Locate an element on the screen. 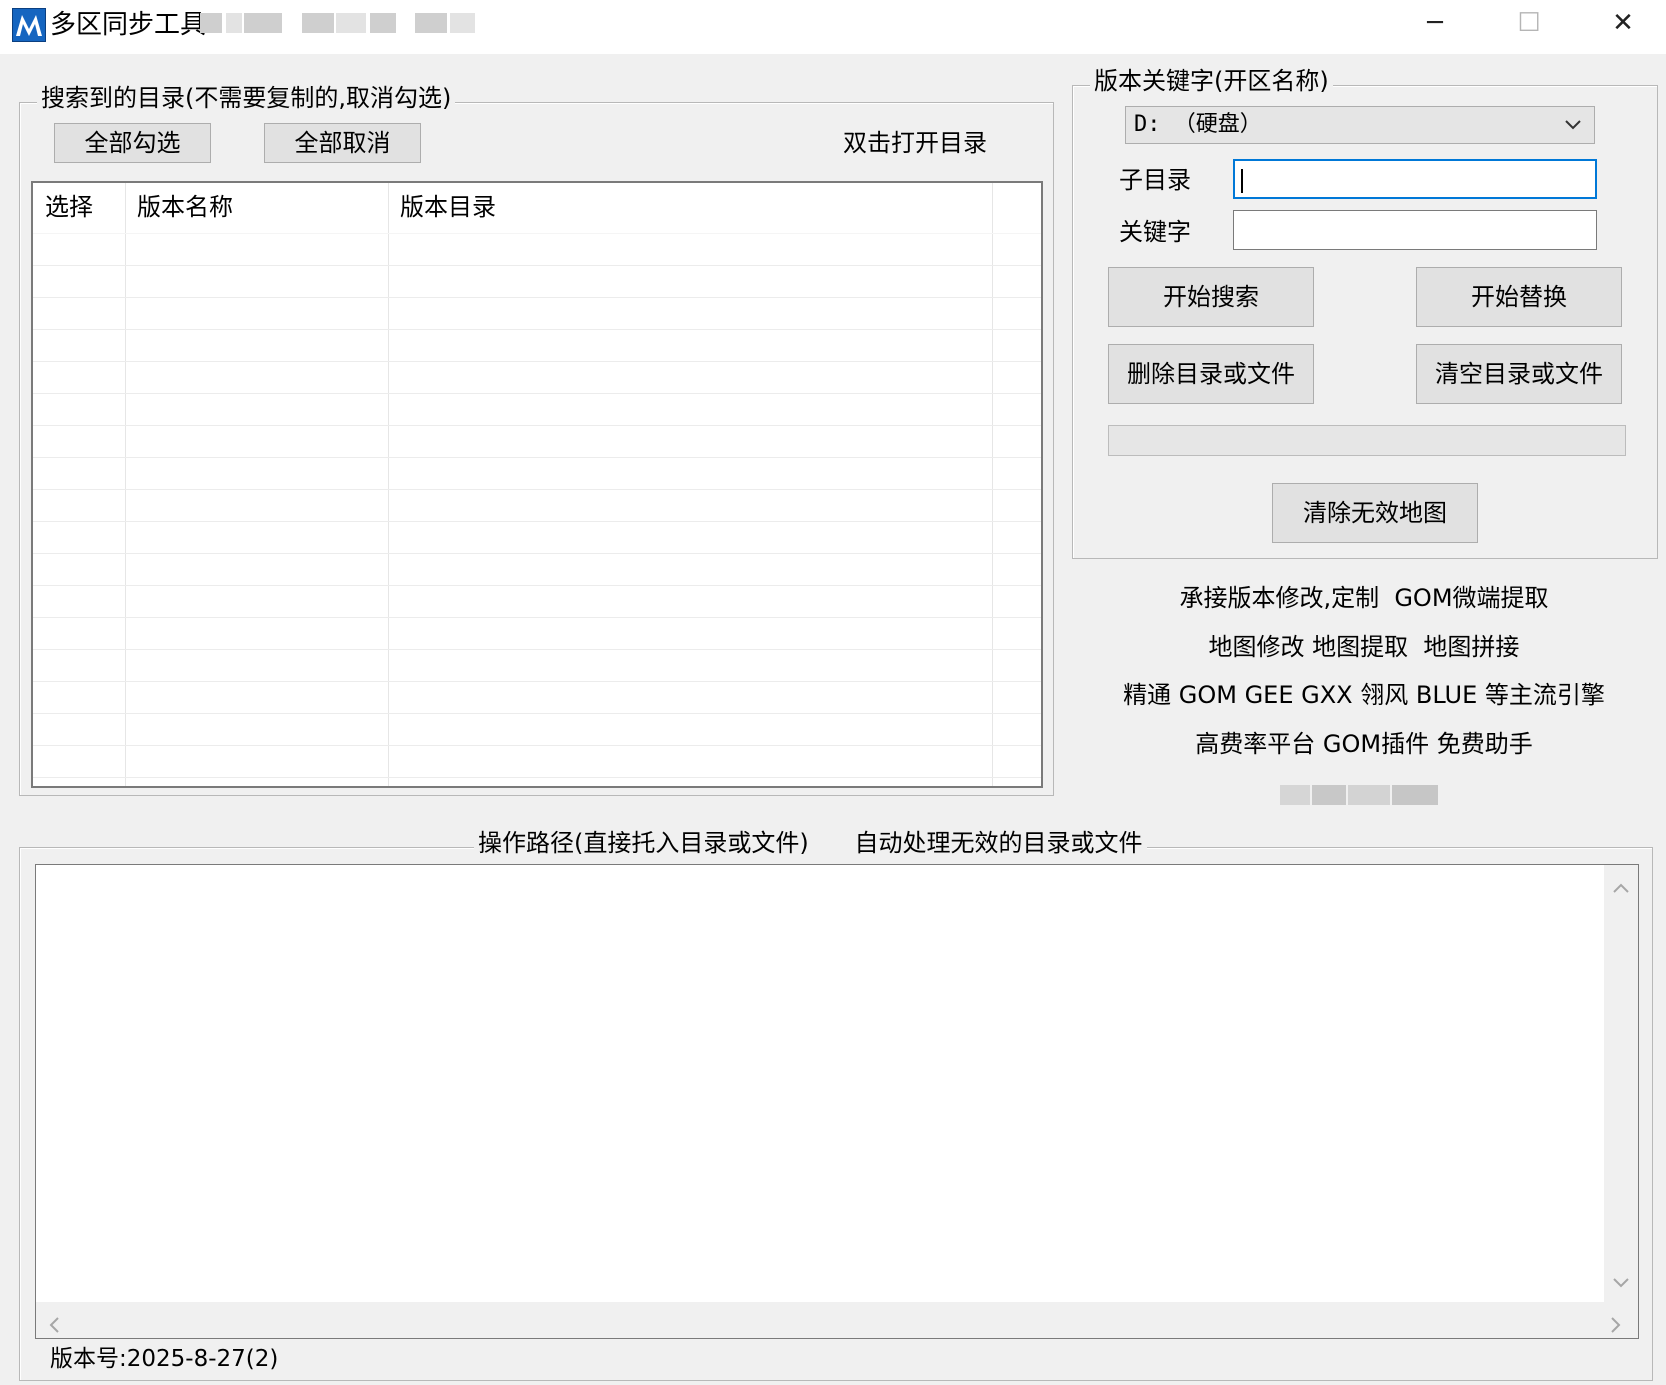 Image resolution: width=1666 pixels, height=1385 pixels. drive-select: D: （硬盘） is located at coordinates (1360, 125).